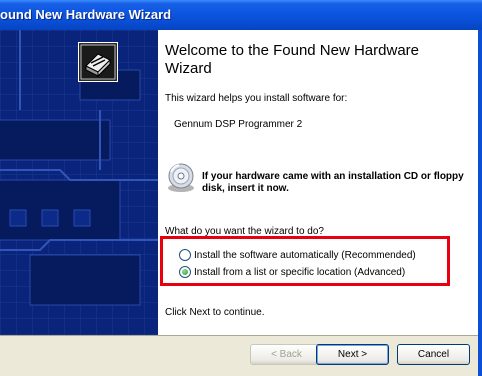 This screenshot has width=482, height=376. I want to click on title-bar: ound New Hardware Wizard, so click(241, 15).